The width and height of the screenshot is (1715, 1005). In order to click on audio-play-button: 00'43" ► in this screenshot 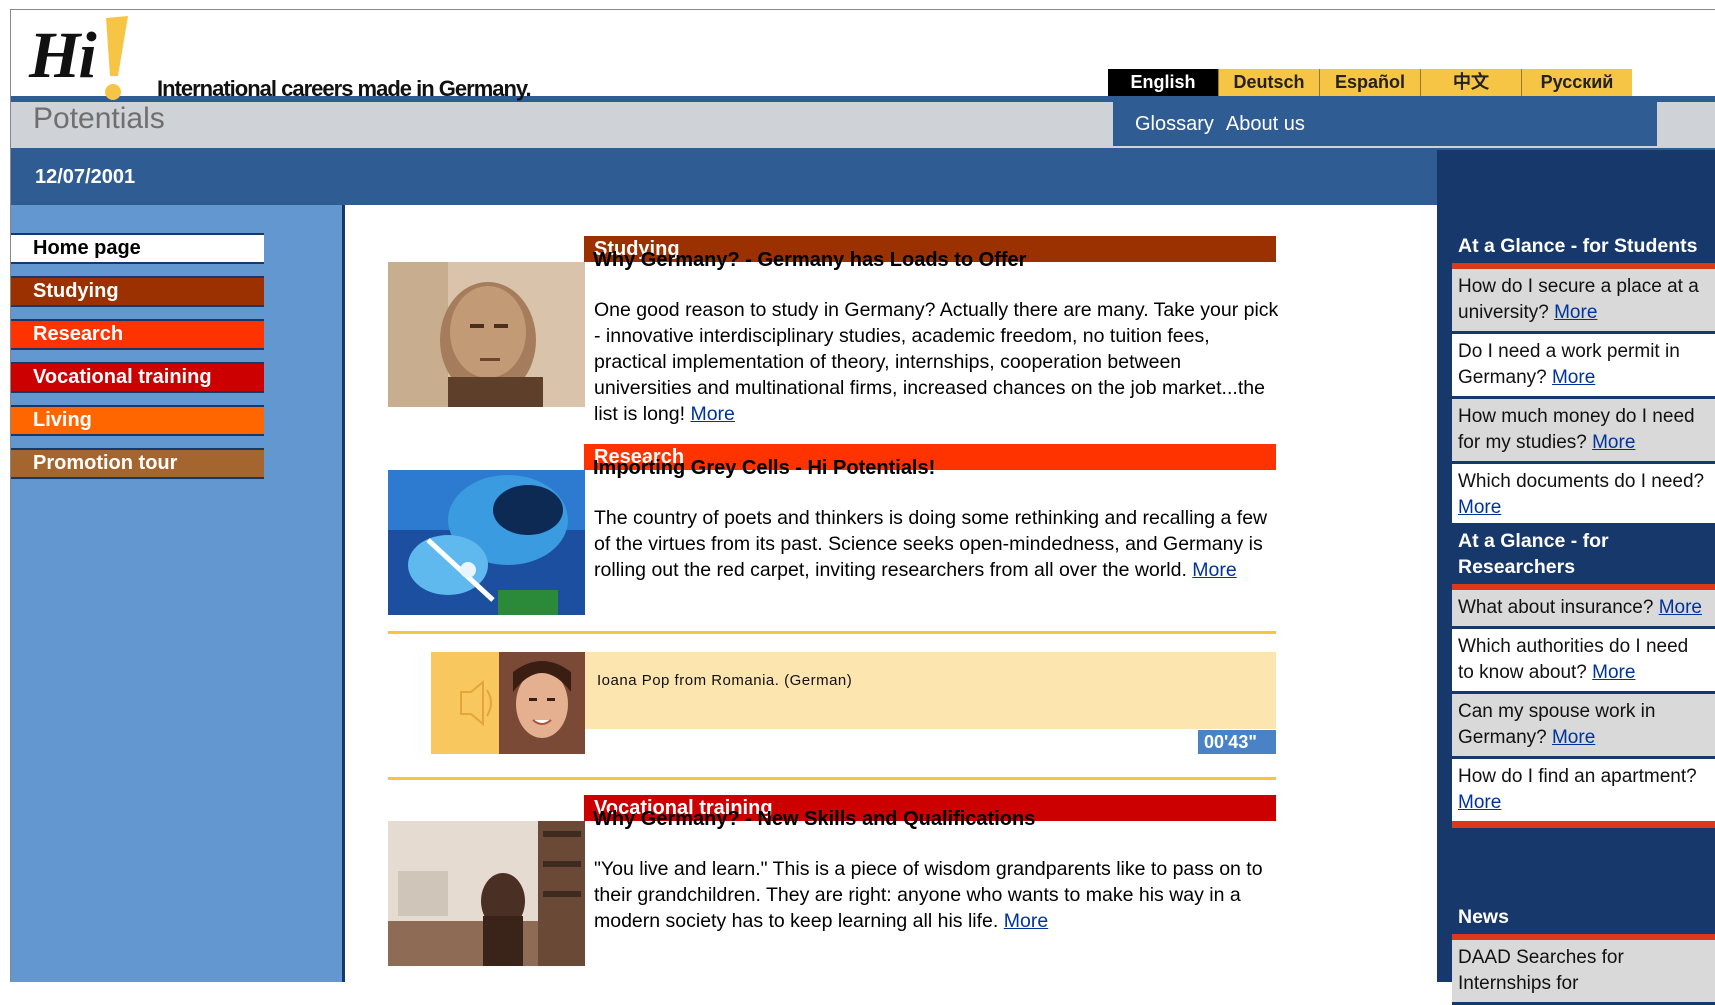, I will do `click(1237, 752)`.